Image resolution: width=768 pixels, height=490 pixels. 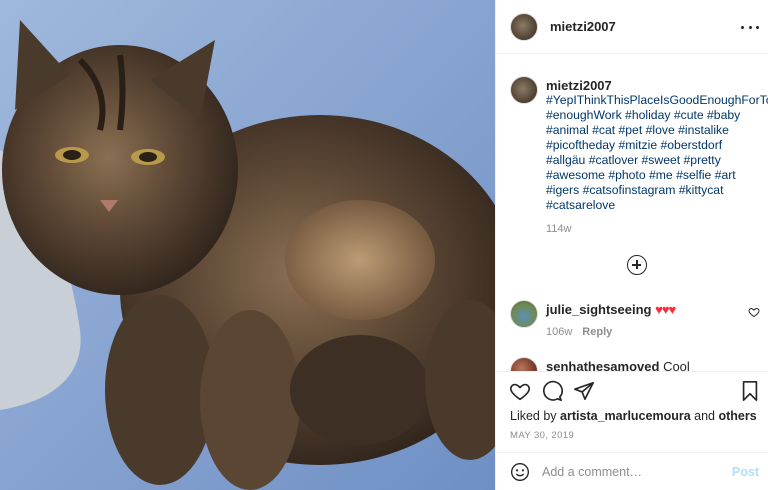 I want to click on comment-text: Cool, so click(x=676, y=365).